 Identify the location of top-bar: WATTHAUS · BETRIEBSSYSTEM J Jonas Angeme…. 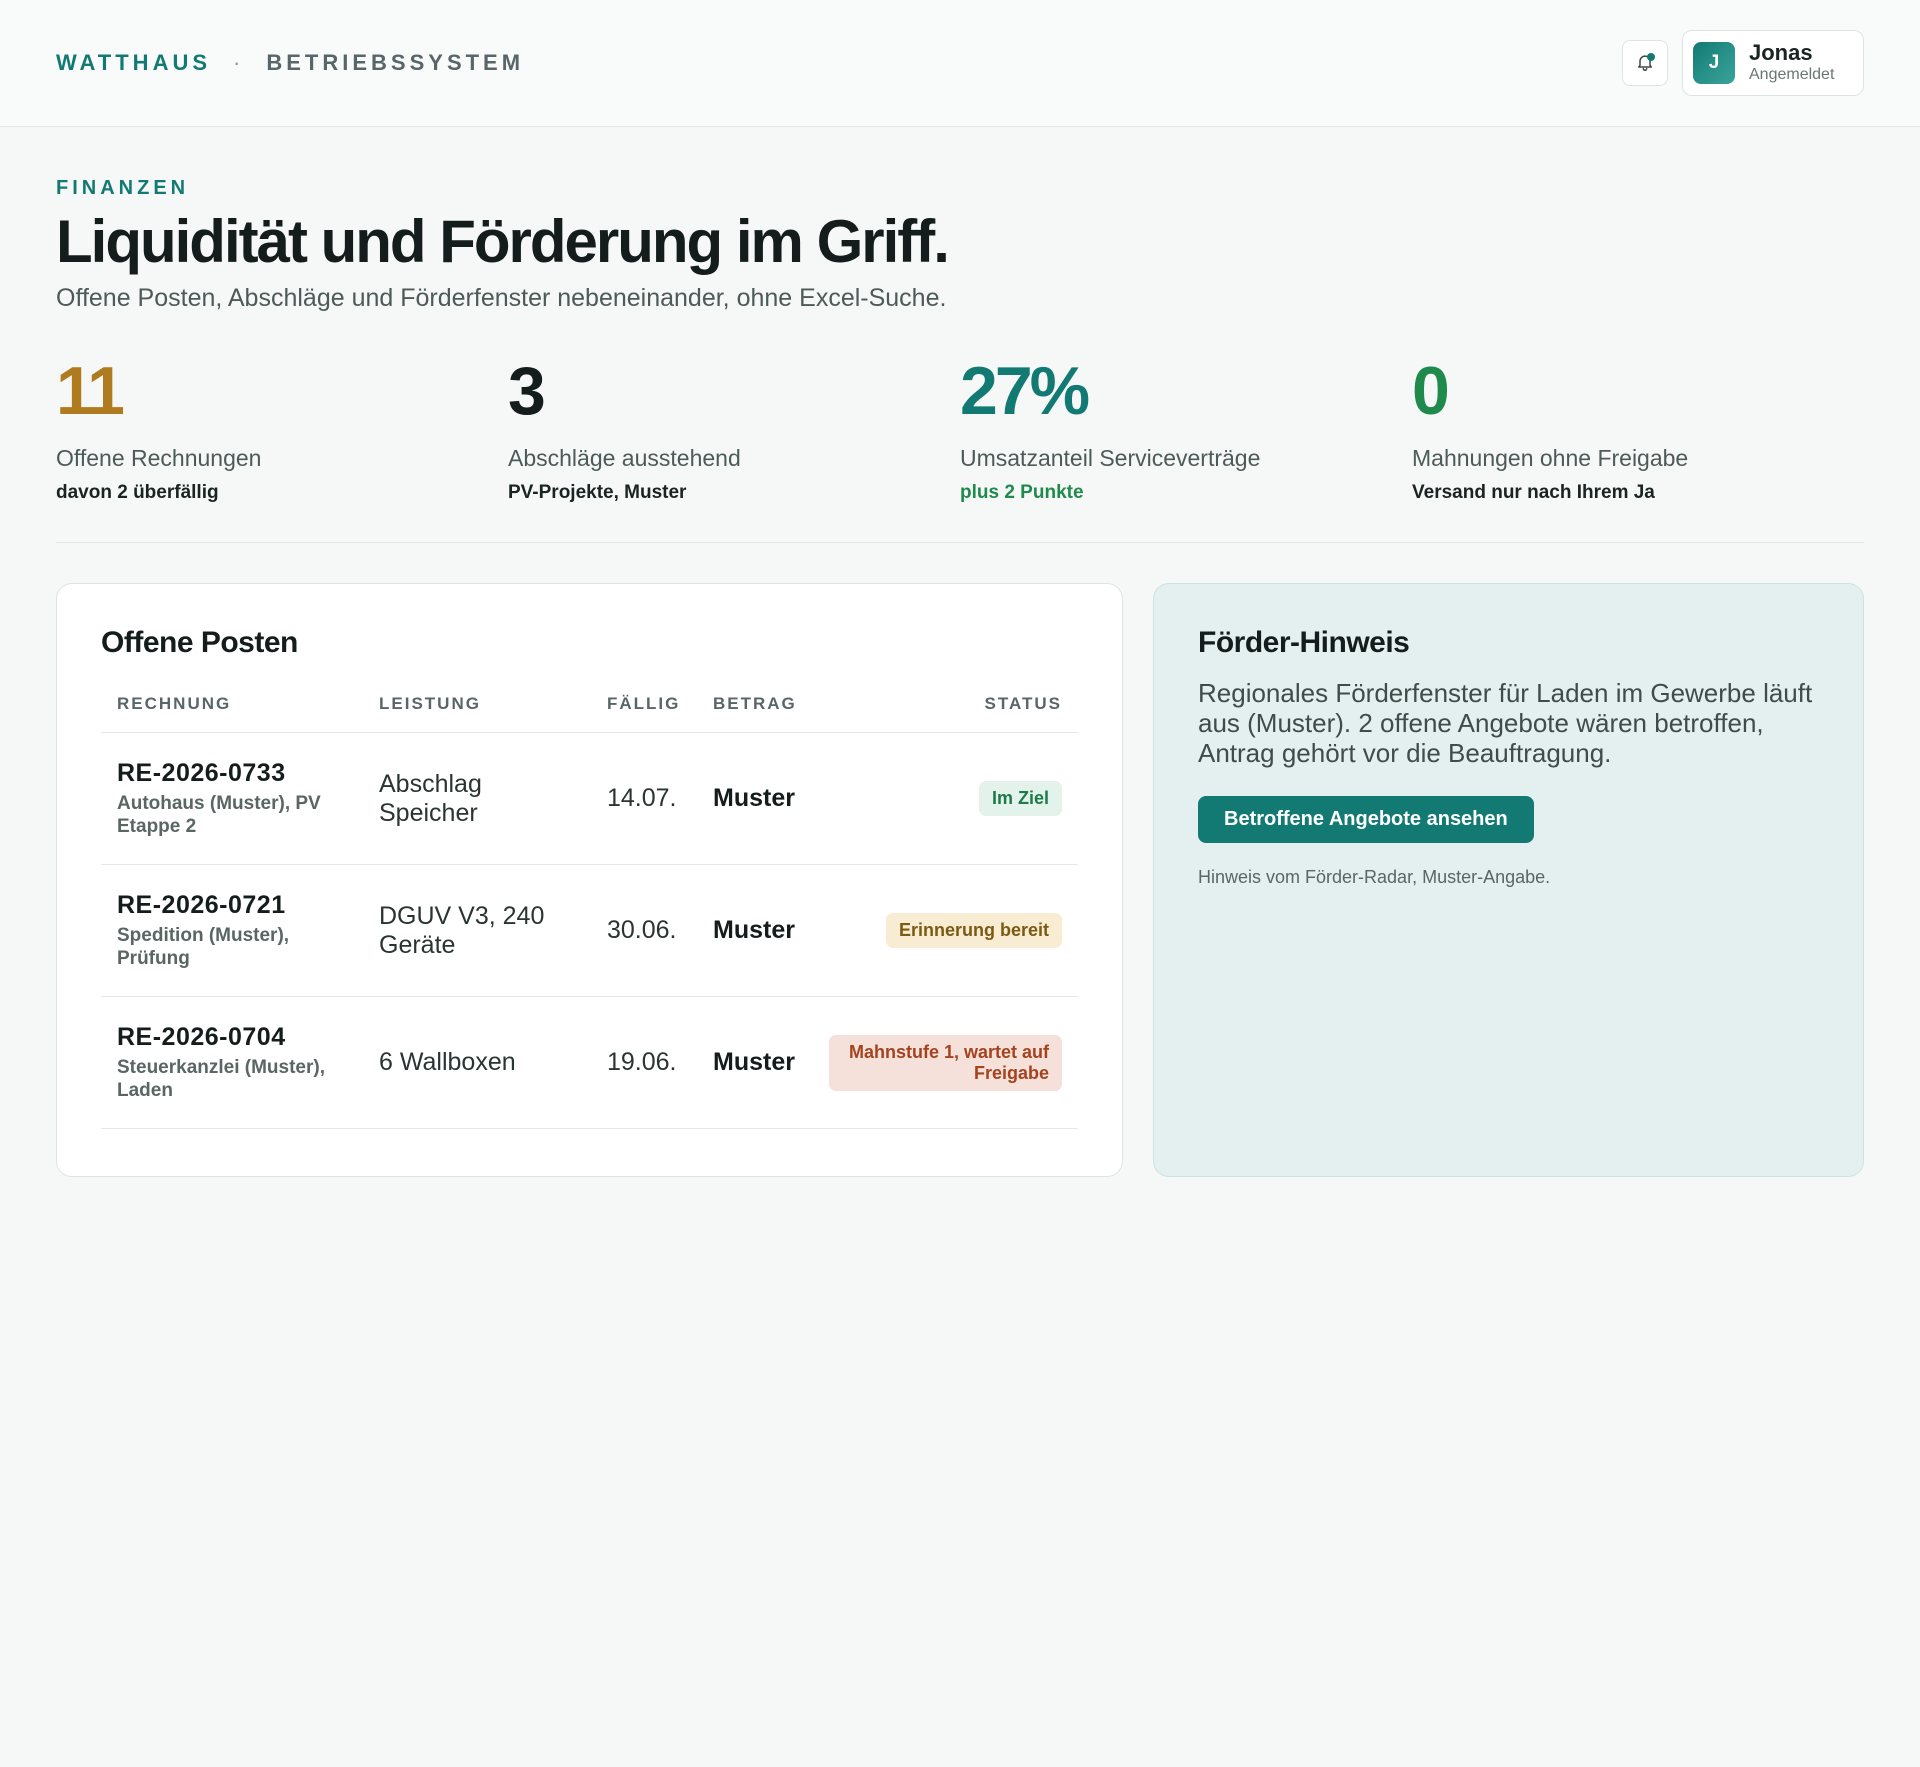
(960, 63).